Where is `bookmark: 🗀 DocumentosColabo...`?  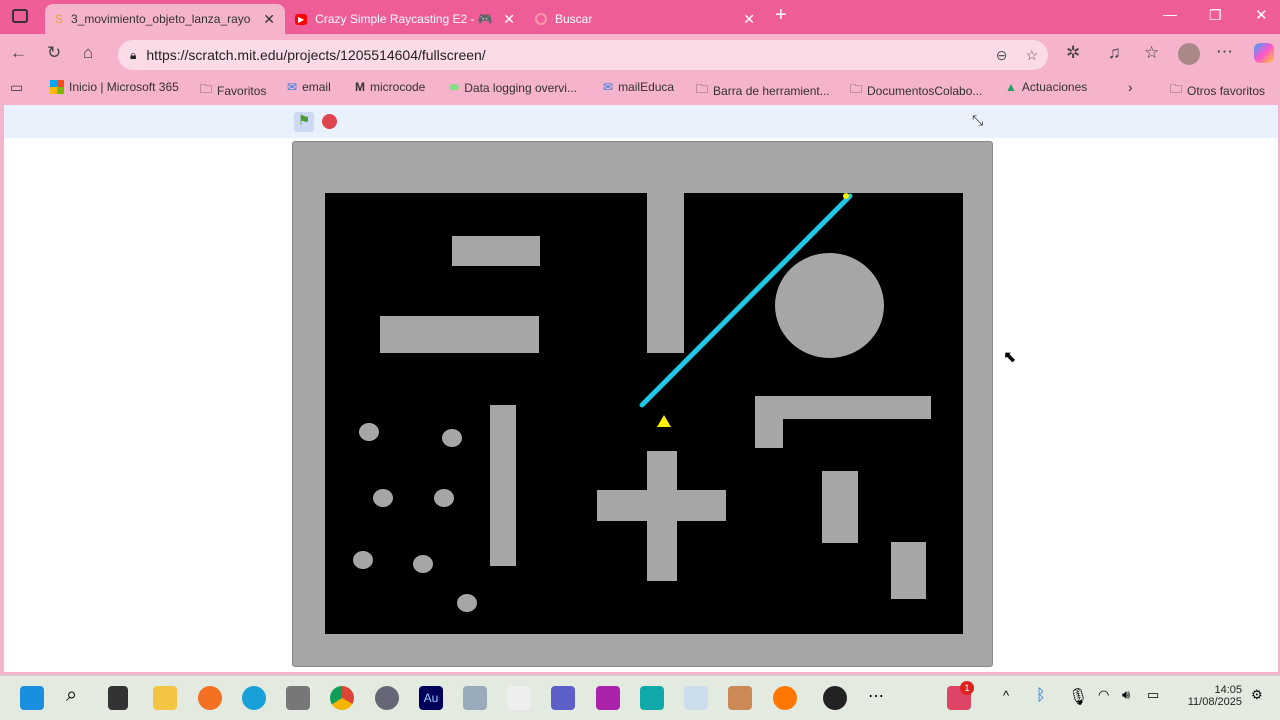 bookmark: 🗀 DocumentosColabo... is located at coordinates (916, 90).